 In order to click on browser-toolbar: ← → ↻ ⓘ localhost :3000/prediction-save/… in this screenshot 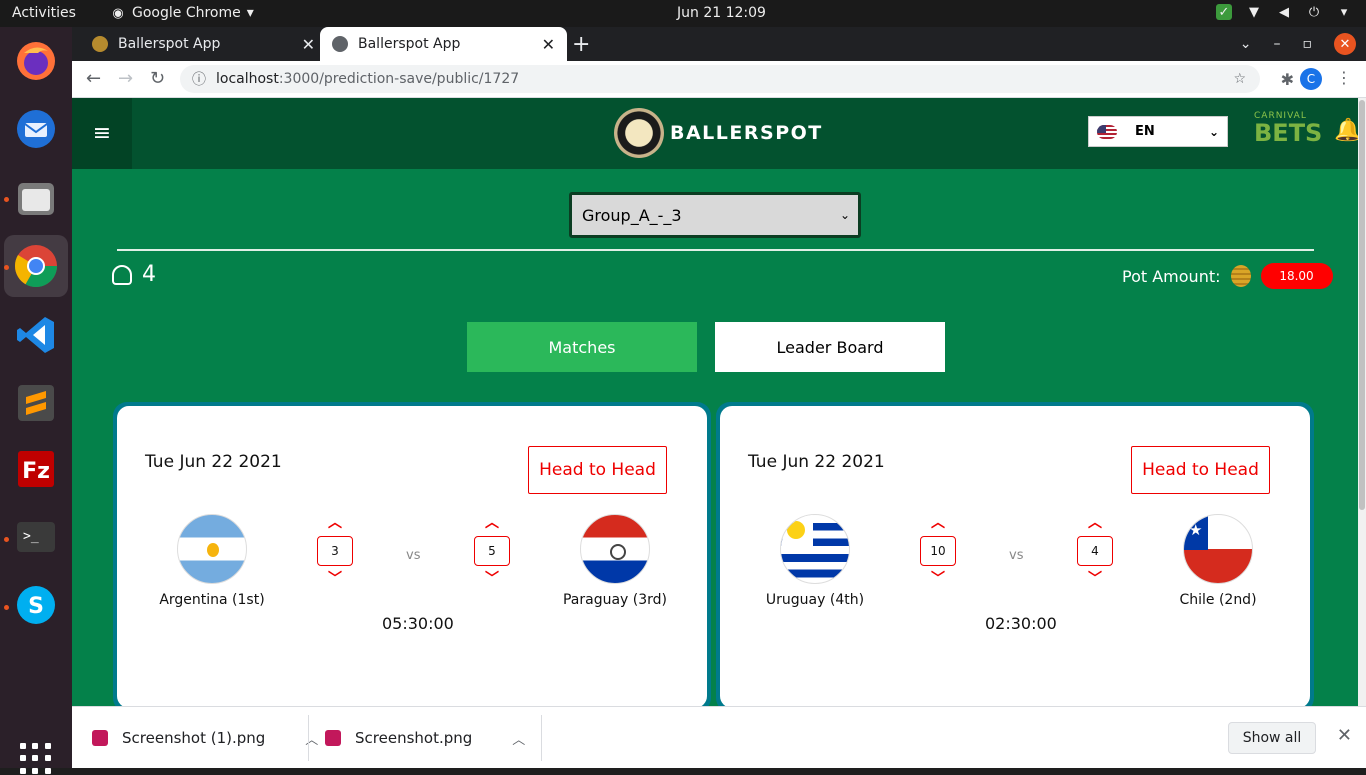, I will do `click(719, 79)`.